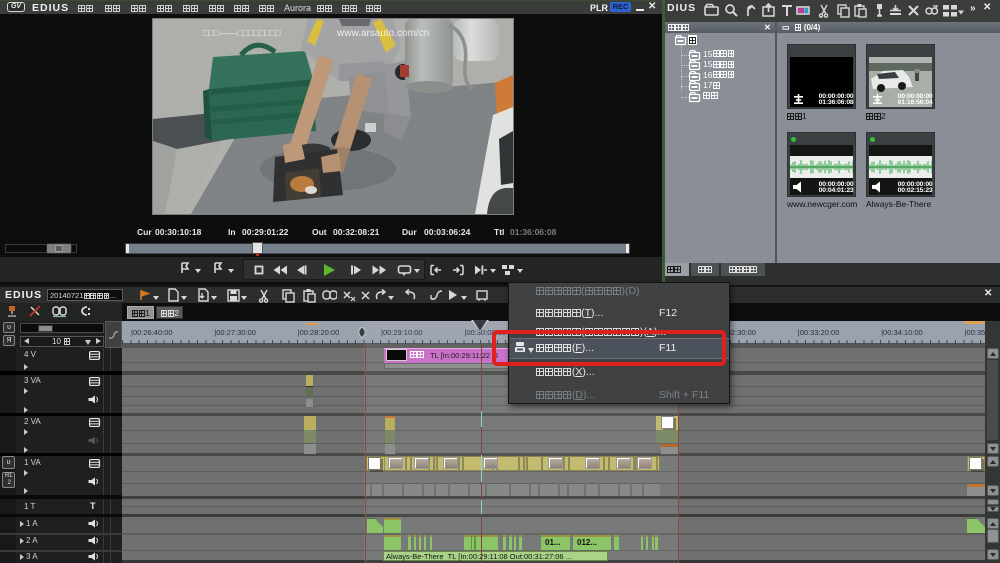 The width and height of the screenshot is (1000, 563). I want to click on svg-text: www.arsauto.com/cn, so click(382, 33).